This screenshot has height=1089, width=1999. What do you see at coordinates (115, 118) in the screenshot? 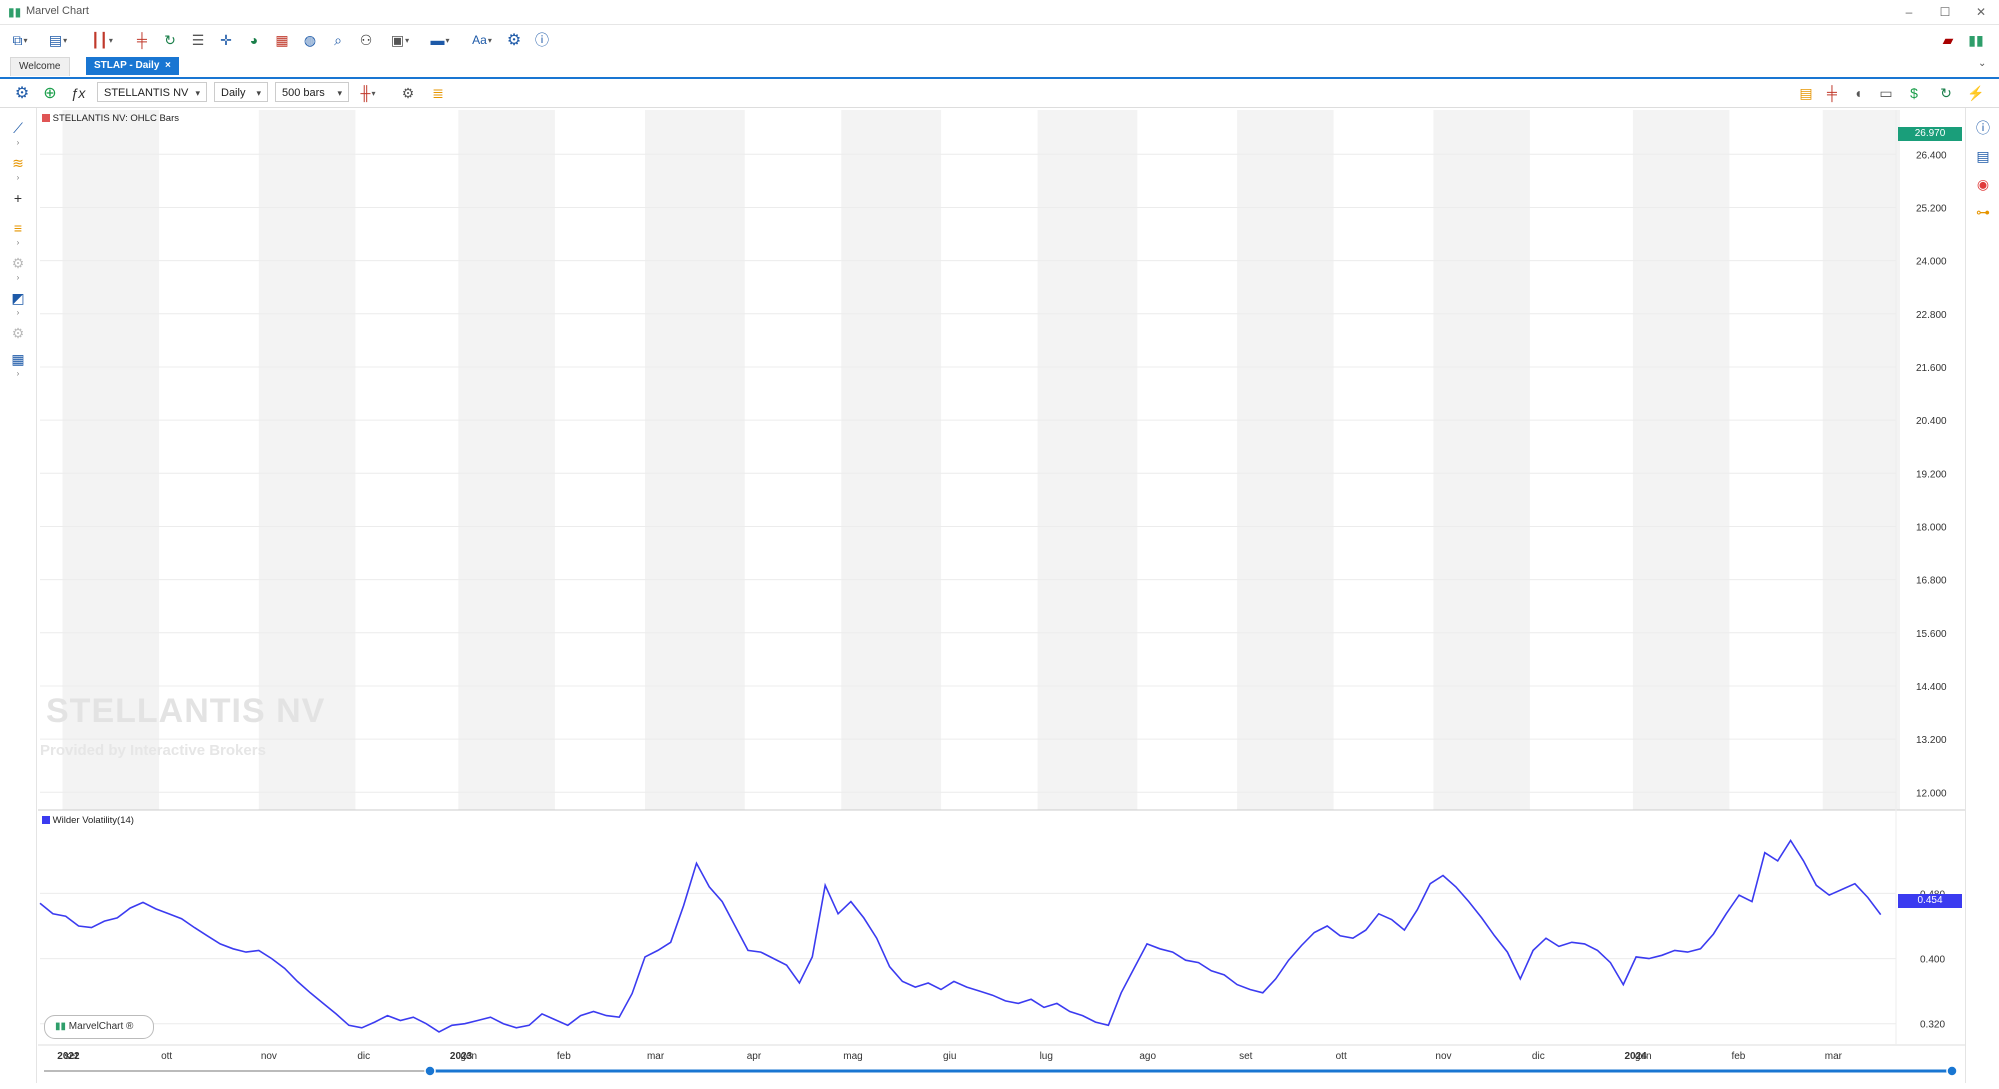
I see `price-legend-label: STELLANTIS NV: OHLC Bars` at bounding box center [115, 118].